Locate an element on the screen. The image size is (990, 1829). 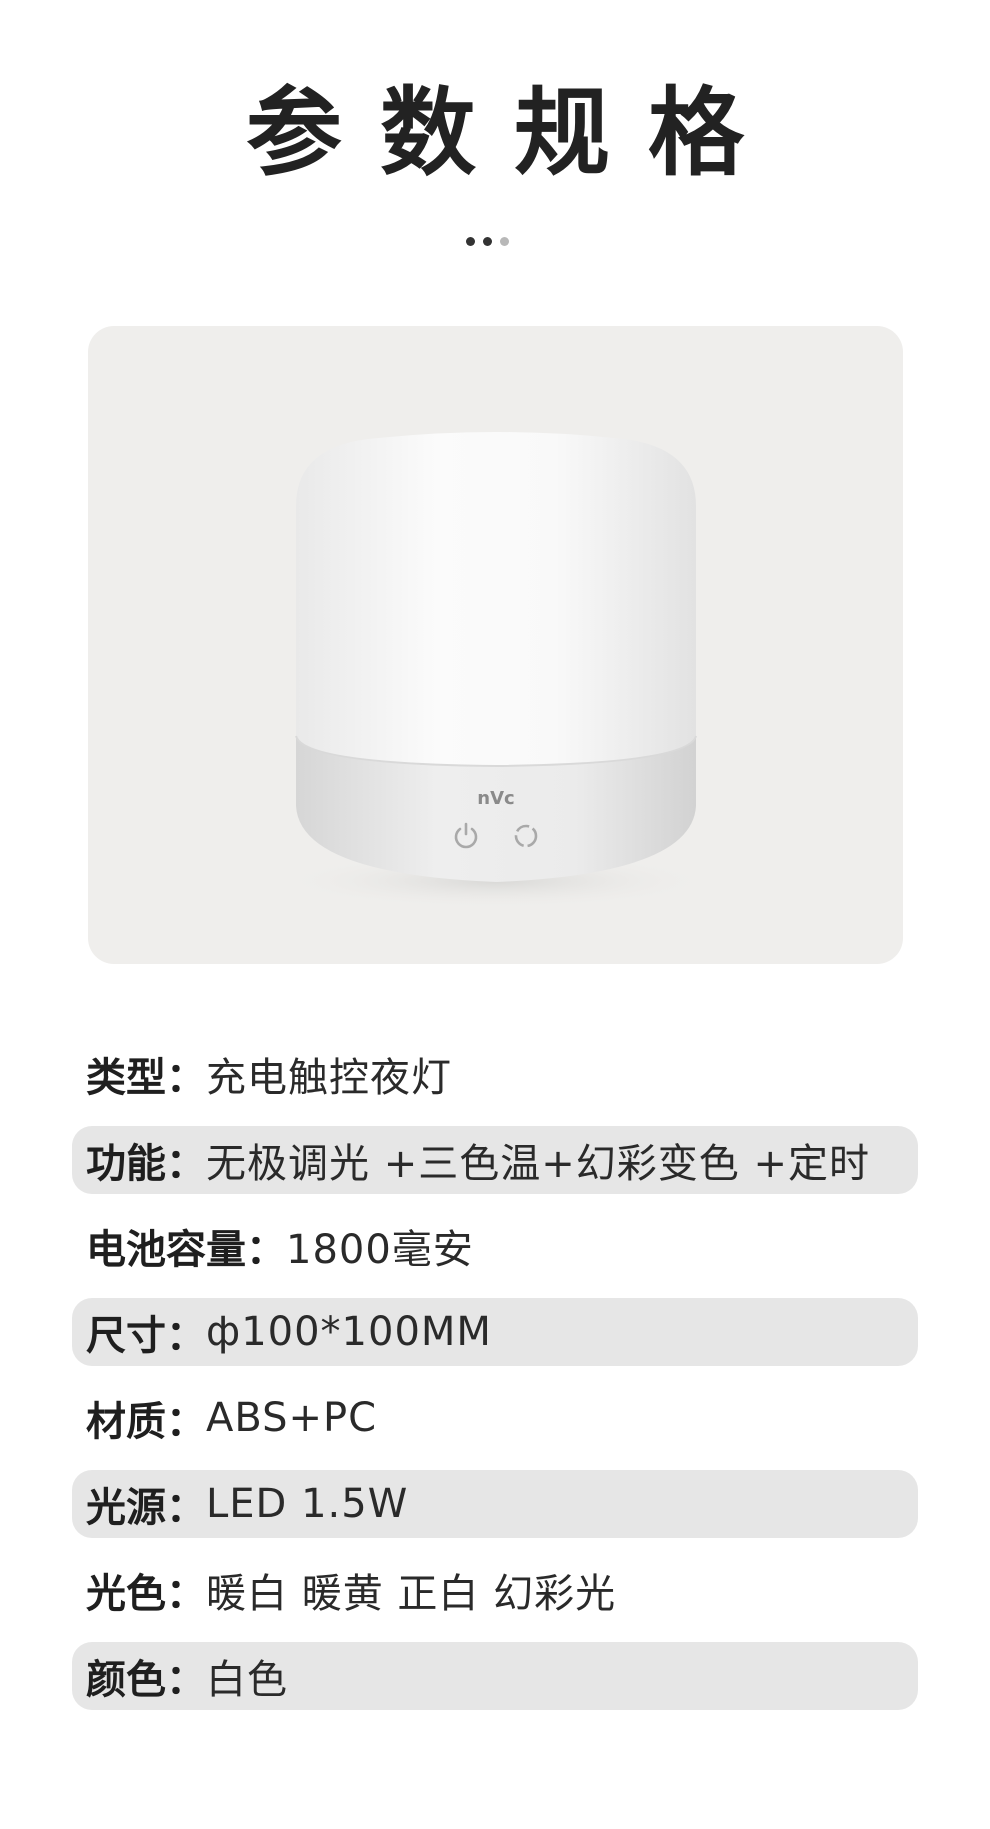
spec-label: 电池容量： is located at coordinates (186, 1250).